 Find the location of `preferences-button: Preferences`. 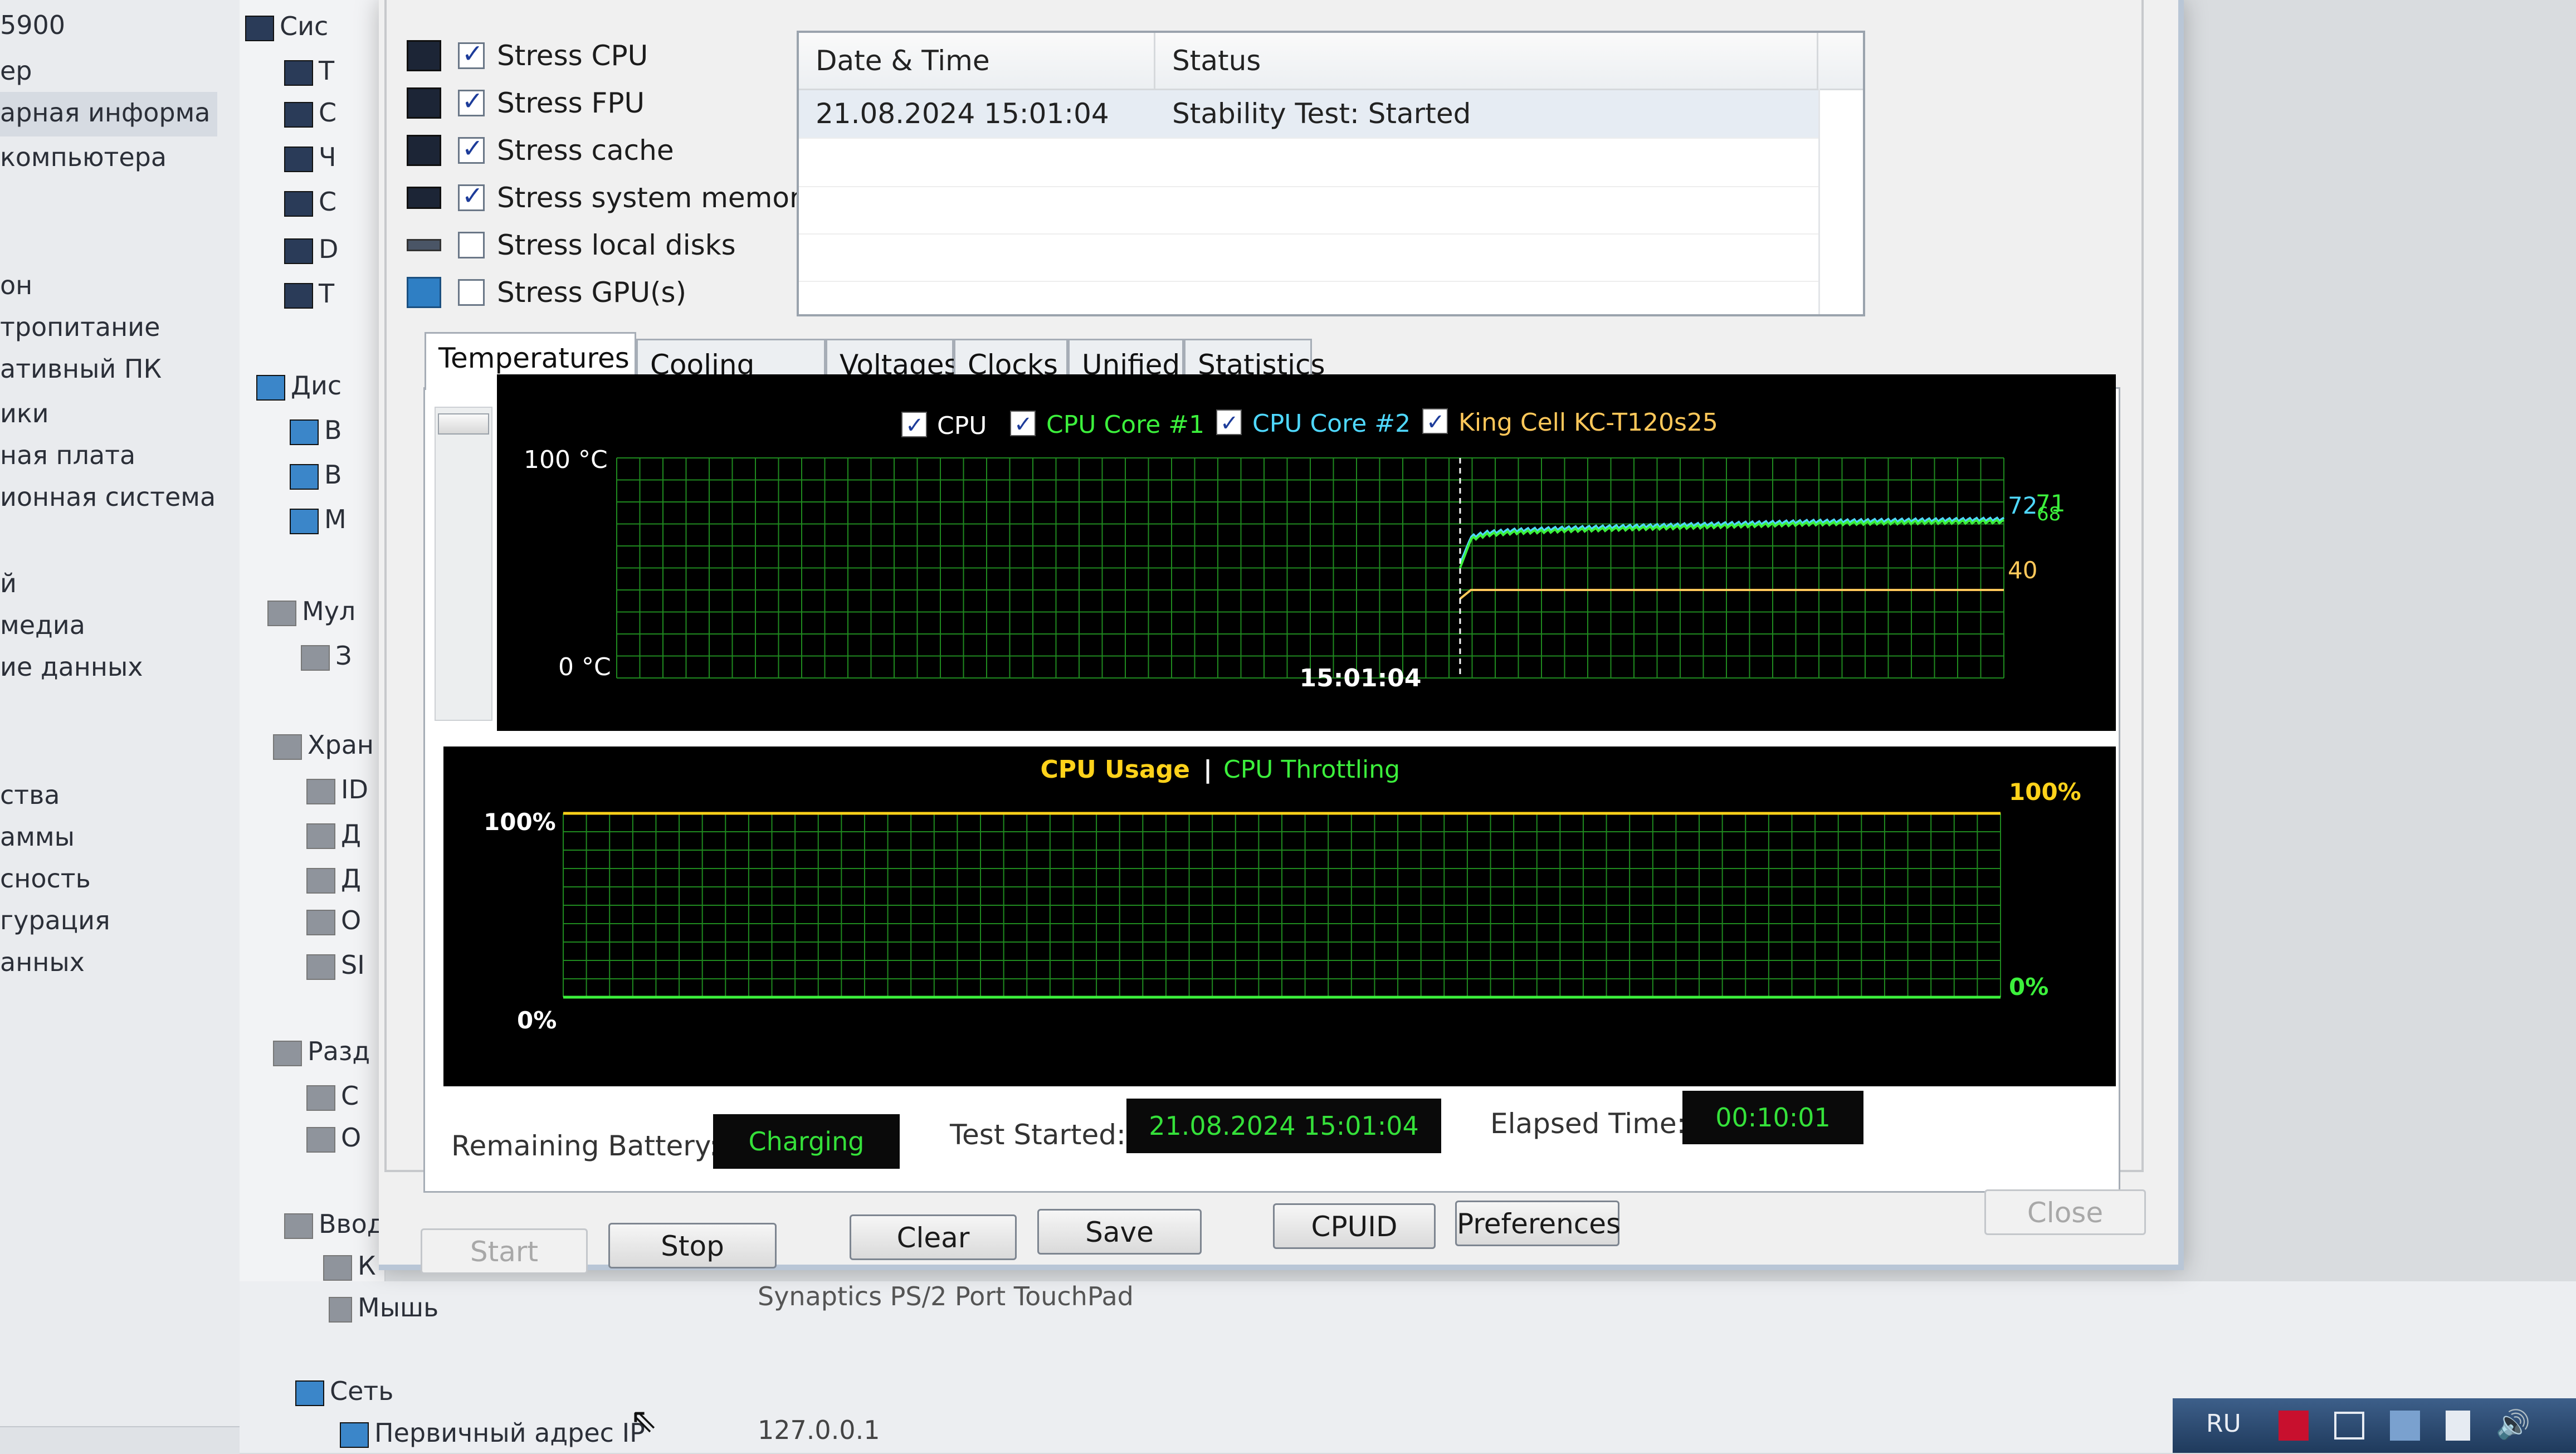

preferences-button: Preferences is located at coordinates (1538, 1223).